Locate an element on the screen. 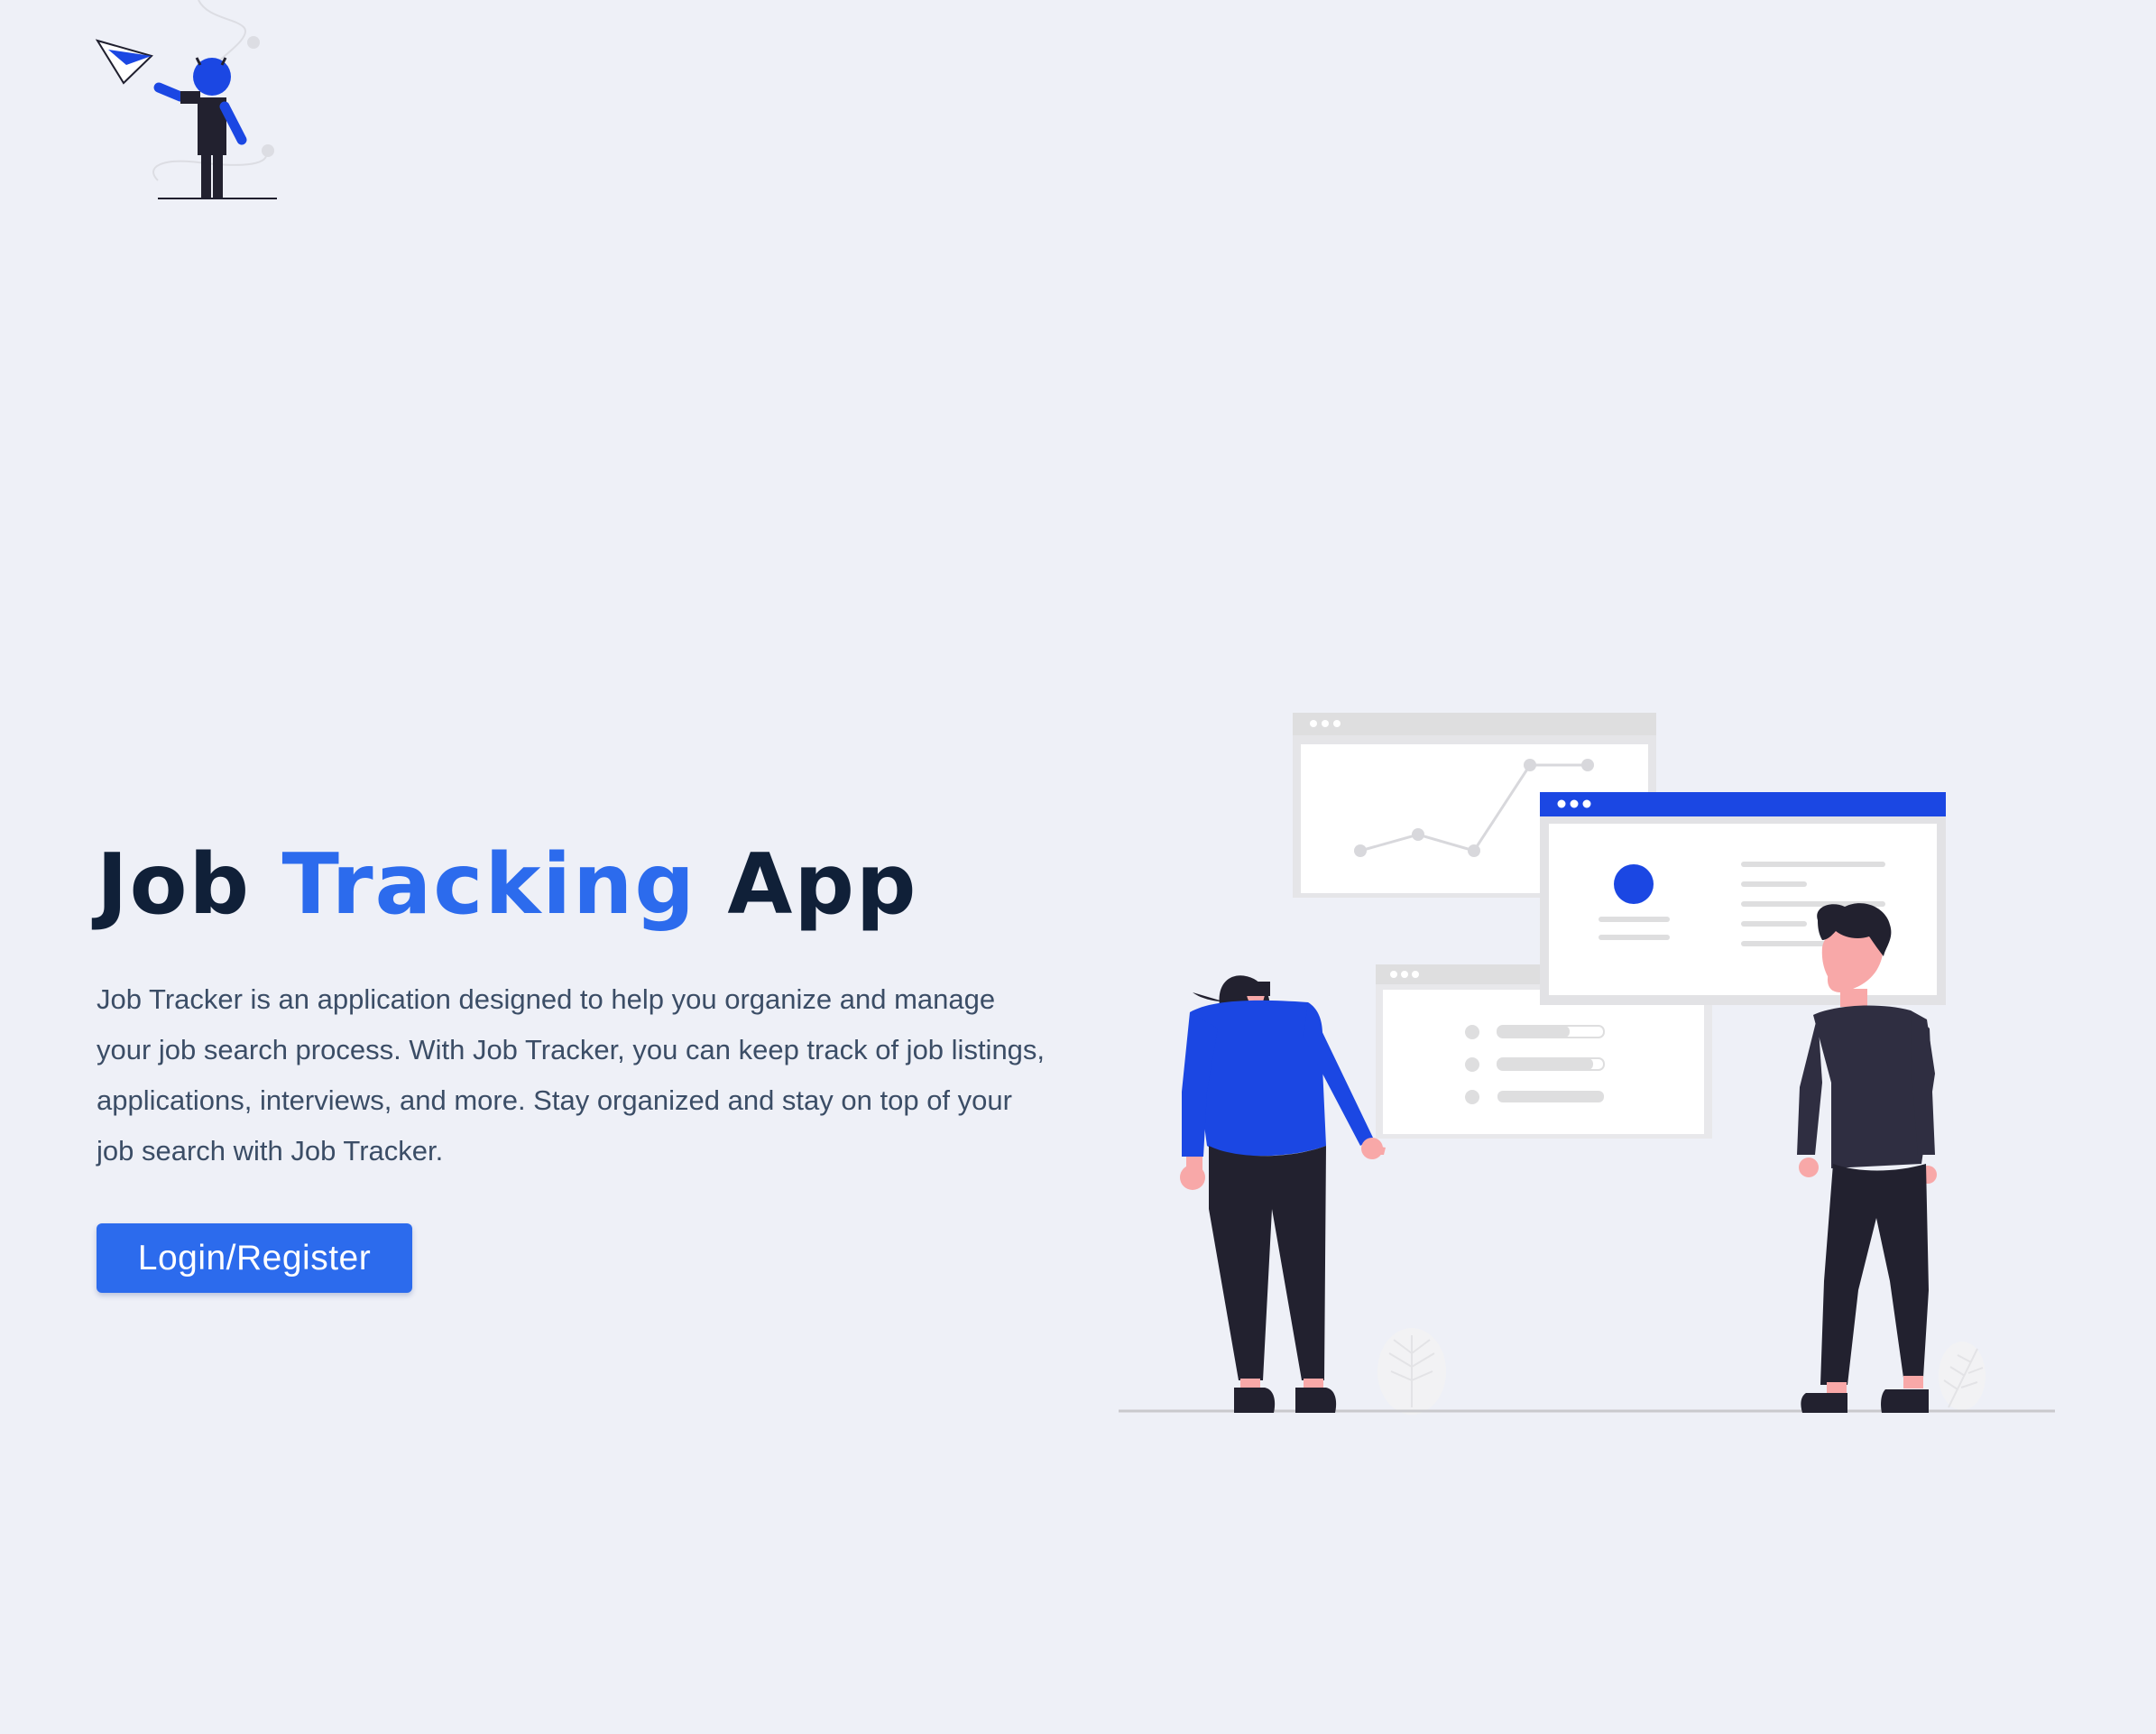  login-register-button: Login/Register is located at coordinates (254, 1258).